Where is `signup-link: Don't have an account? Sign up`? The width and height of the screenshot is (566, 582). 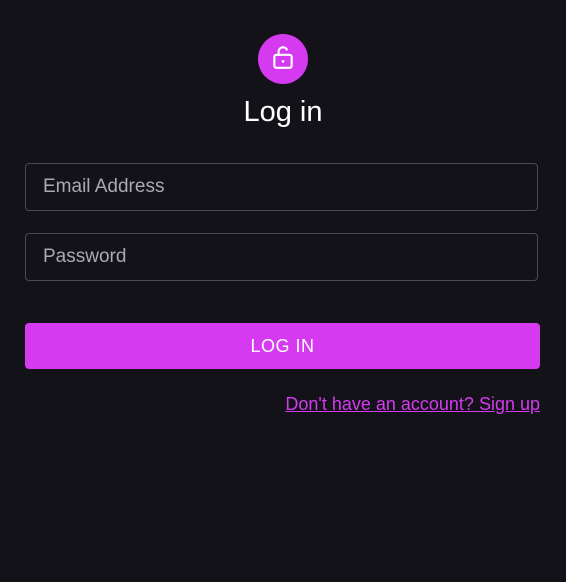 signup-link: Don't have an account? Sign up is located at coordinates (412, 404).